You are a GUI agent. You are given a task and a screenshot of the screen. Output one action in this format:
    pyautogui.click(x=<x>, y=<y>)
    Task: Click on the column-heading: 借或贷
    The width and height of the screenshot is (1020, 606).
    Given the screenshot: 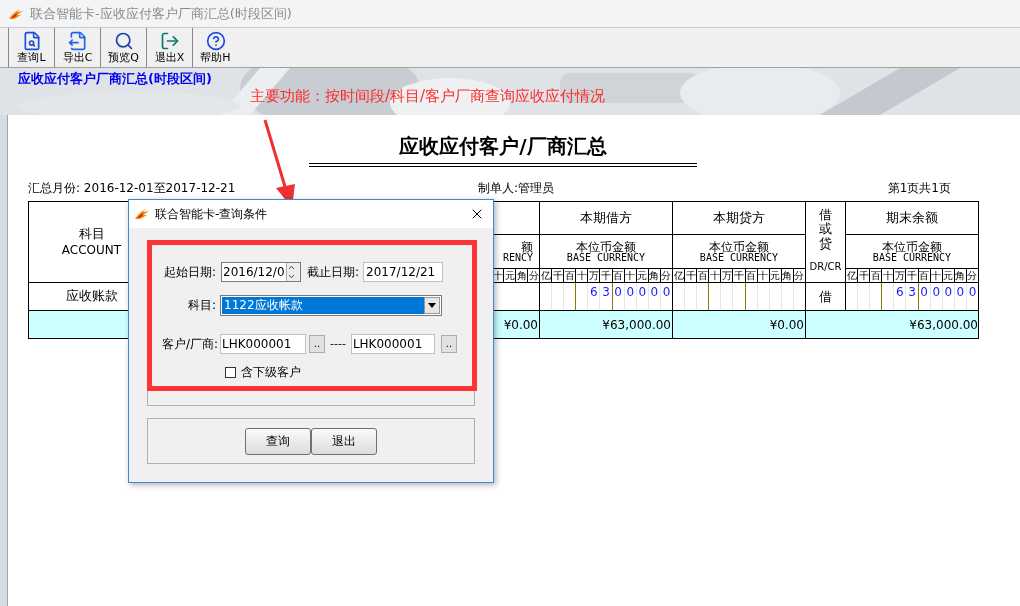 What is the action you would take?
    pyautogui.click(x=825, y=229)
    